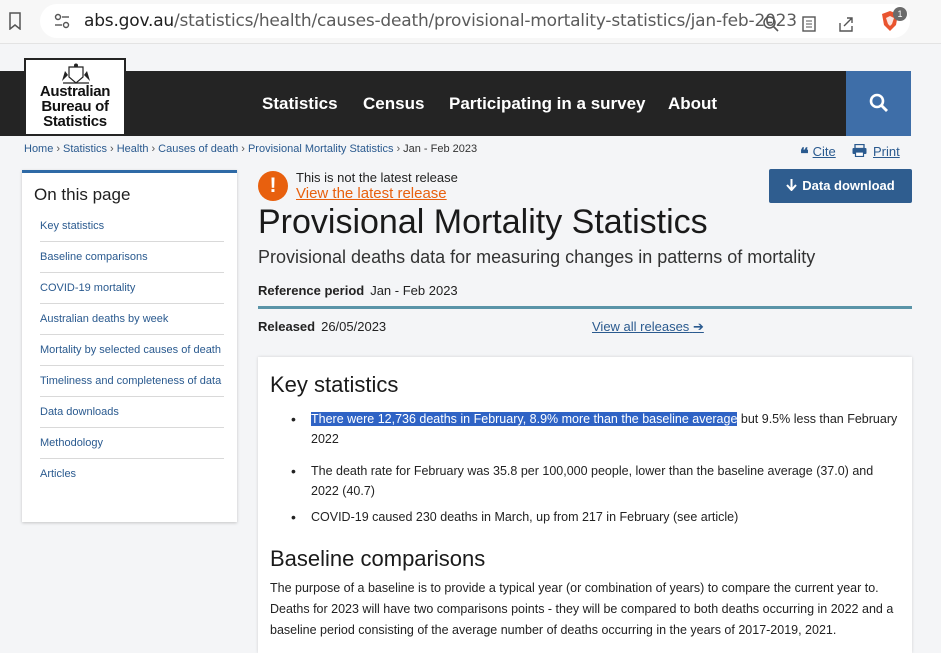  What do you see at coordinates (311, 290) in the screenshot?
I see `reference-period-label: Reference period` at bounding box center [311, 290].